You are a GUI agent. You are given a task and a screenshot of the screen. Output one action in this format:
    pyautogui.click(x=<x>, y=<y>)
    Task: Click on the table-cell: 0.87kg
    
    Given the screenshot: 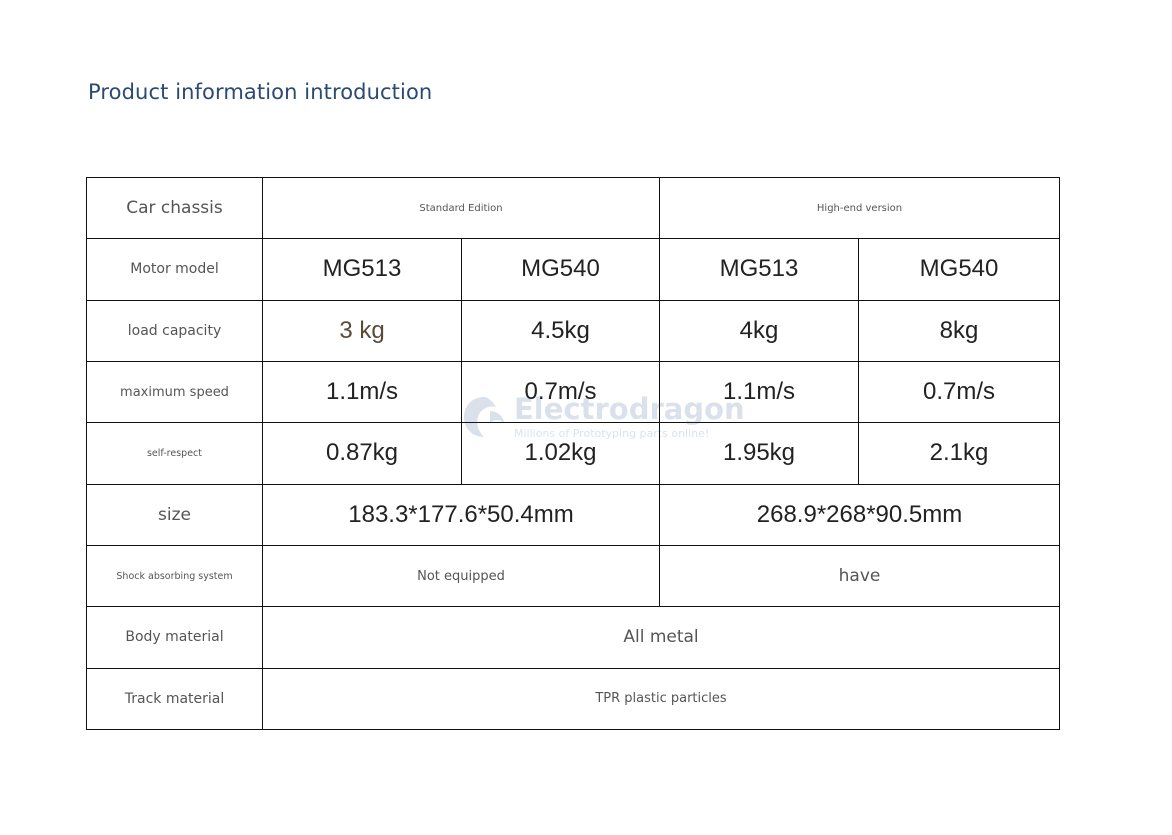 What is the action you would take?
    pyautogui.click(x=362, y=453)
    